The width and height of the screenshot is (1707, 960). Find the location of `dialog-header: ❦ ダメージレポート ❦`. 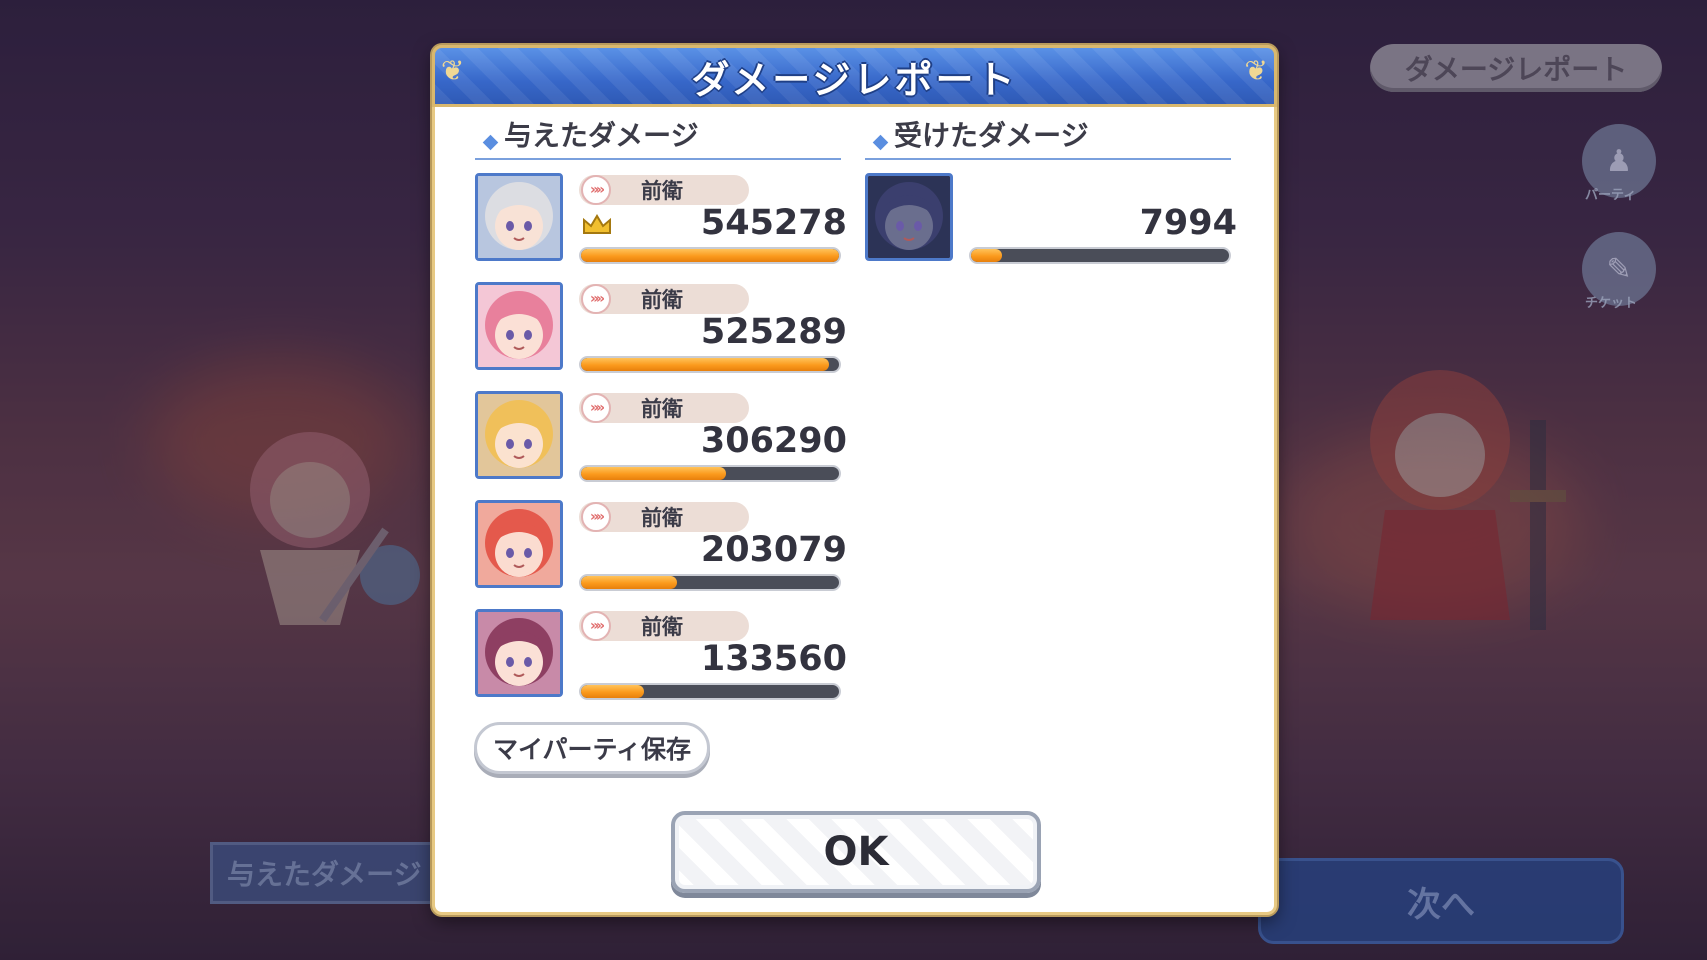

dialog-header: ❦ ダメージレポート ❦ is located at coordinates (854, 76).